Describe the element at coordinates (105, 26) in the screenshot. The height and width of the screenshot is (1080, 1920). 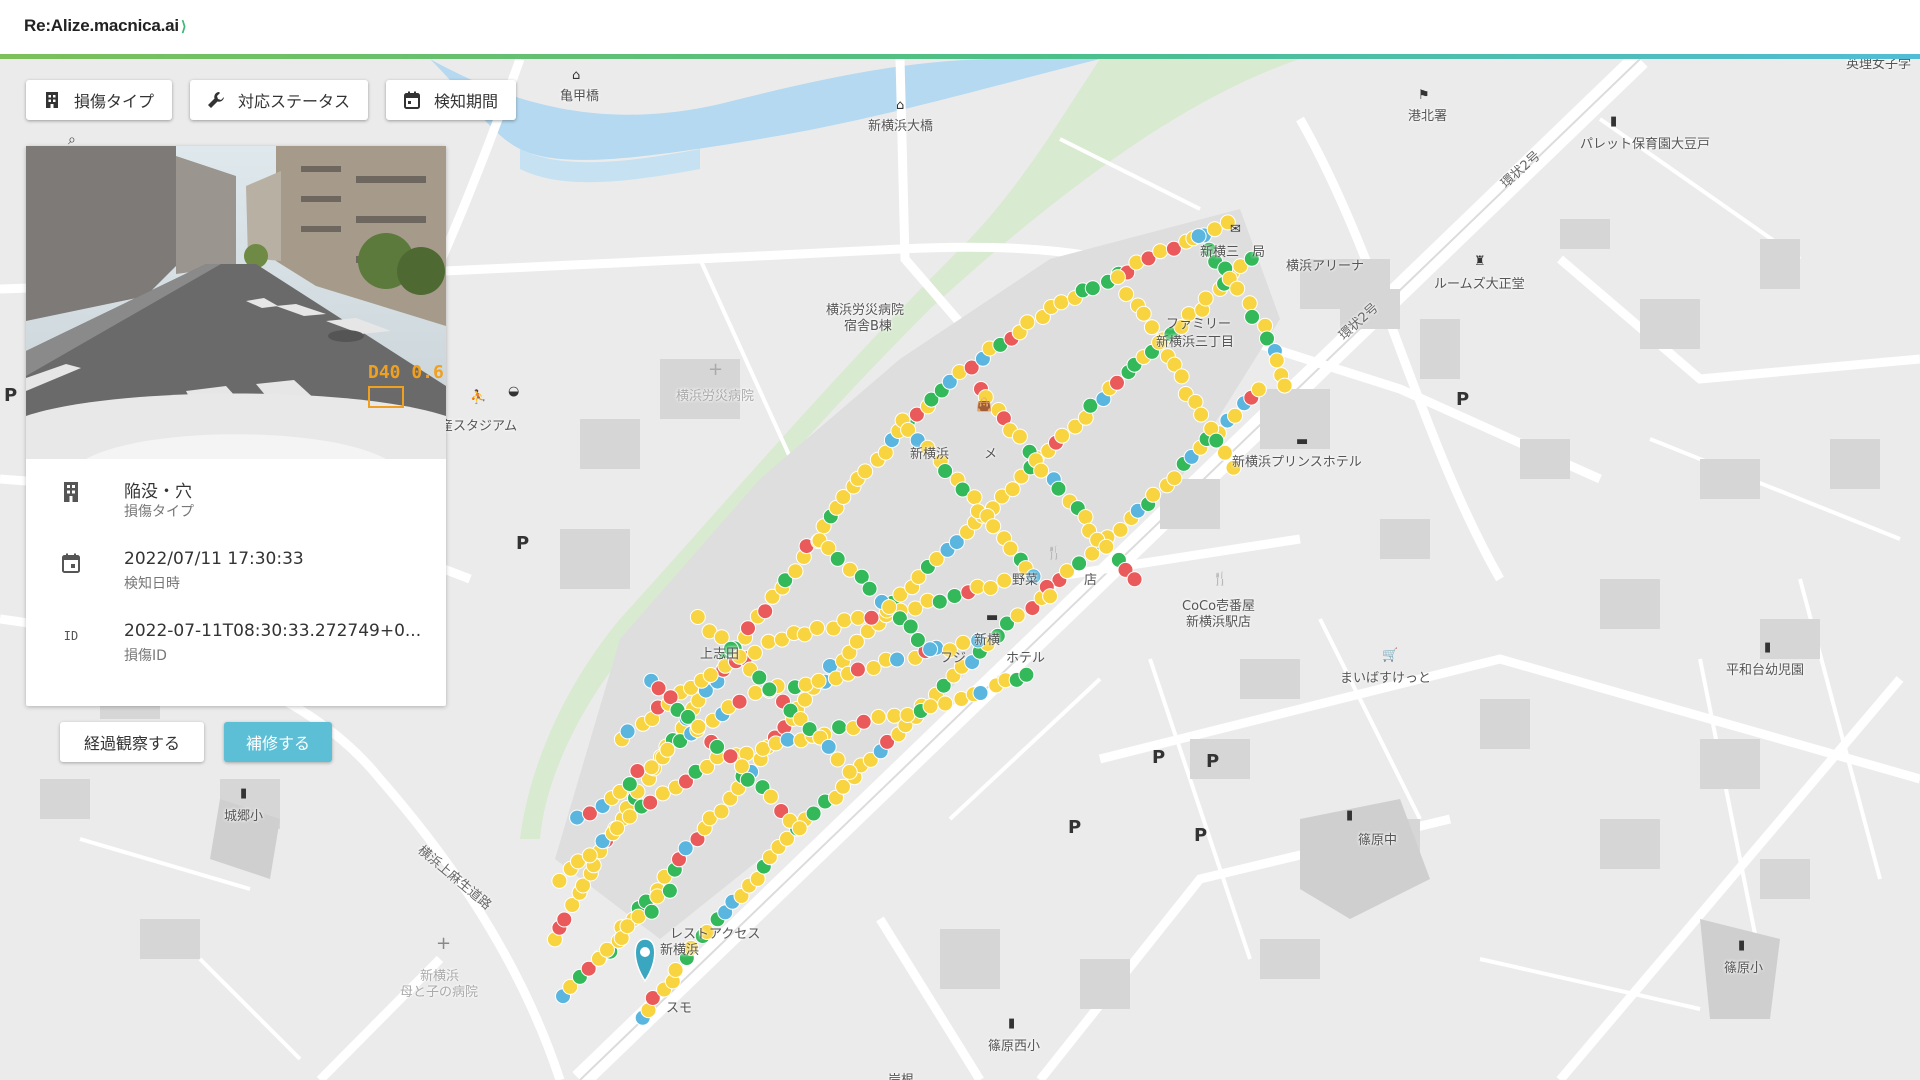
I see `app-logo: Re:Alize.macnica.ai ⟩` at that location.